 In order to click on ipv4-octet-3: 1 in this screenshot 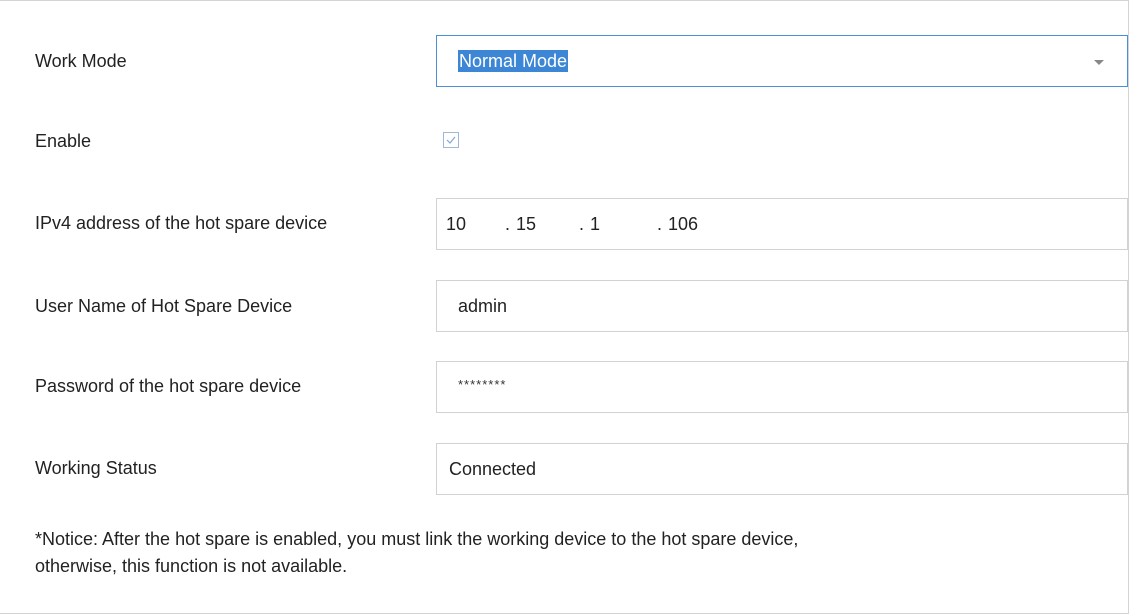, I will do `click(595, 224)`.